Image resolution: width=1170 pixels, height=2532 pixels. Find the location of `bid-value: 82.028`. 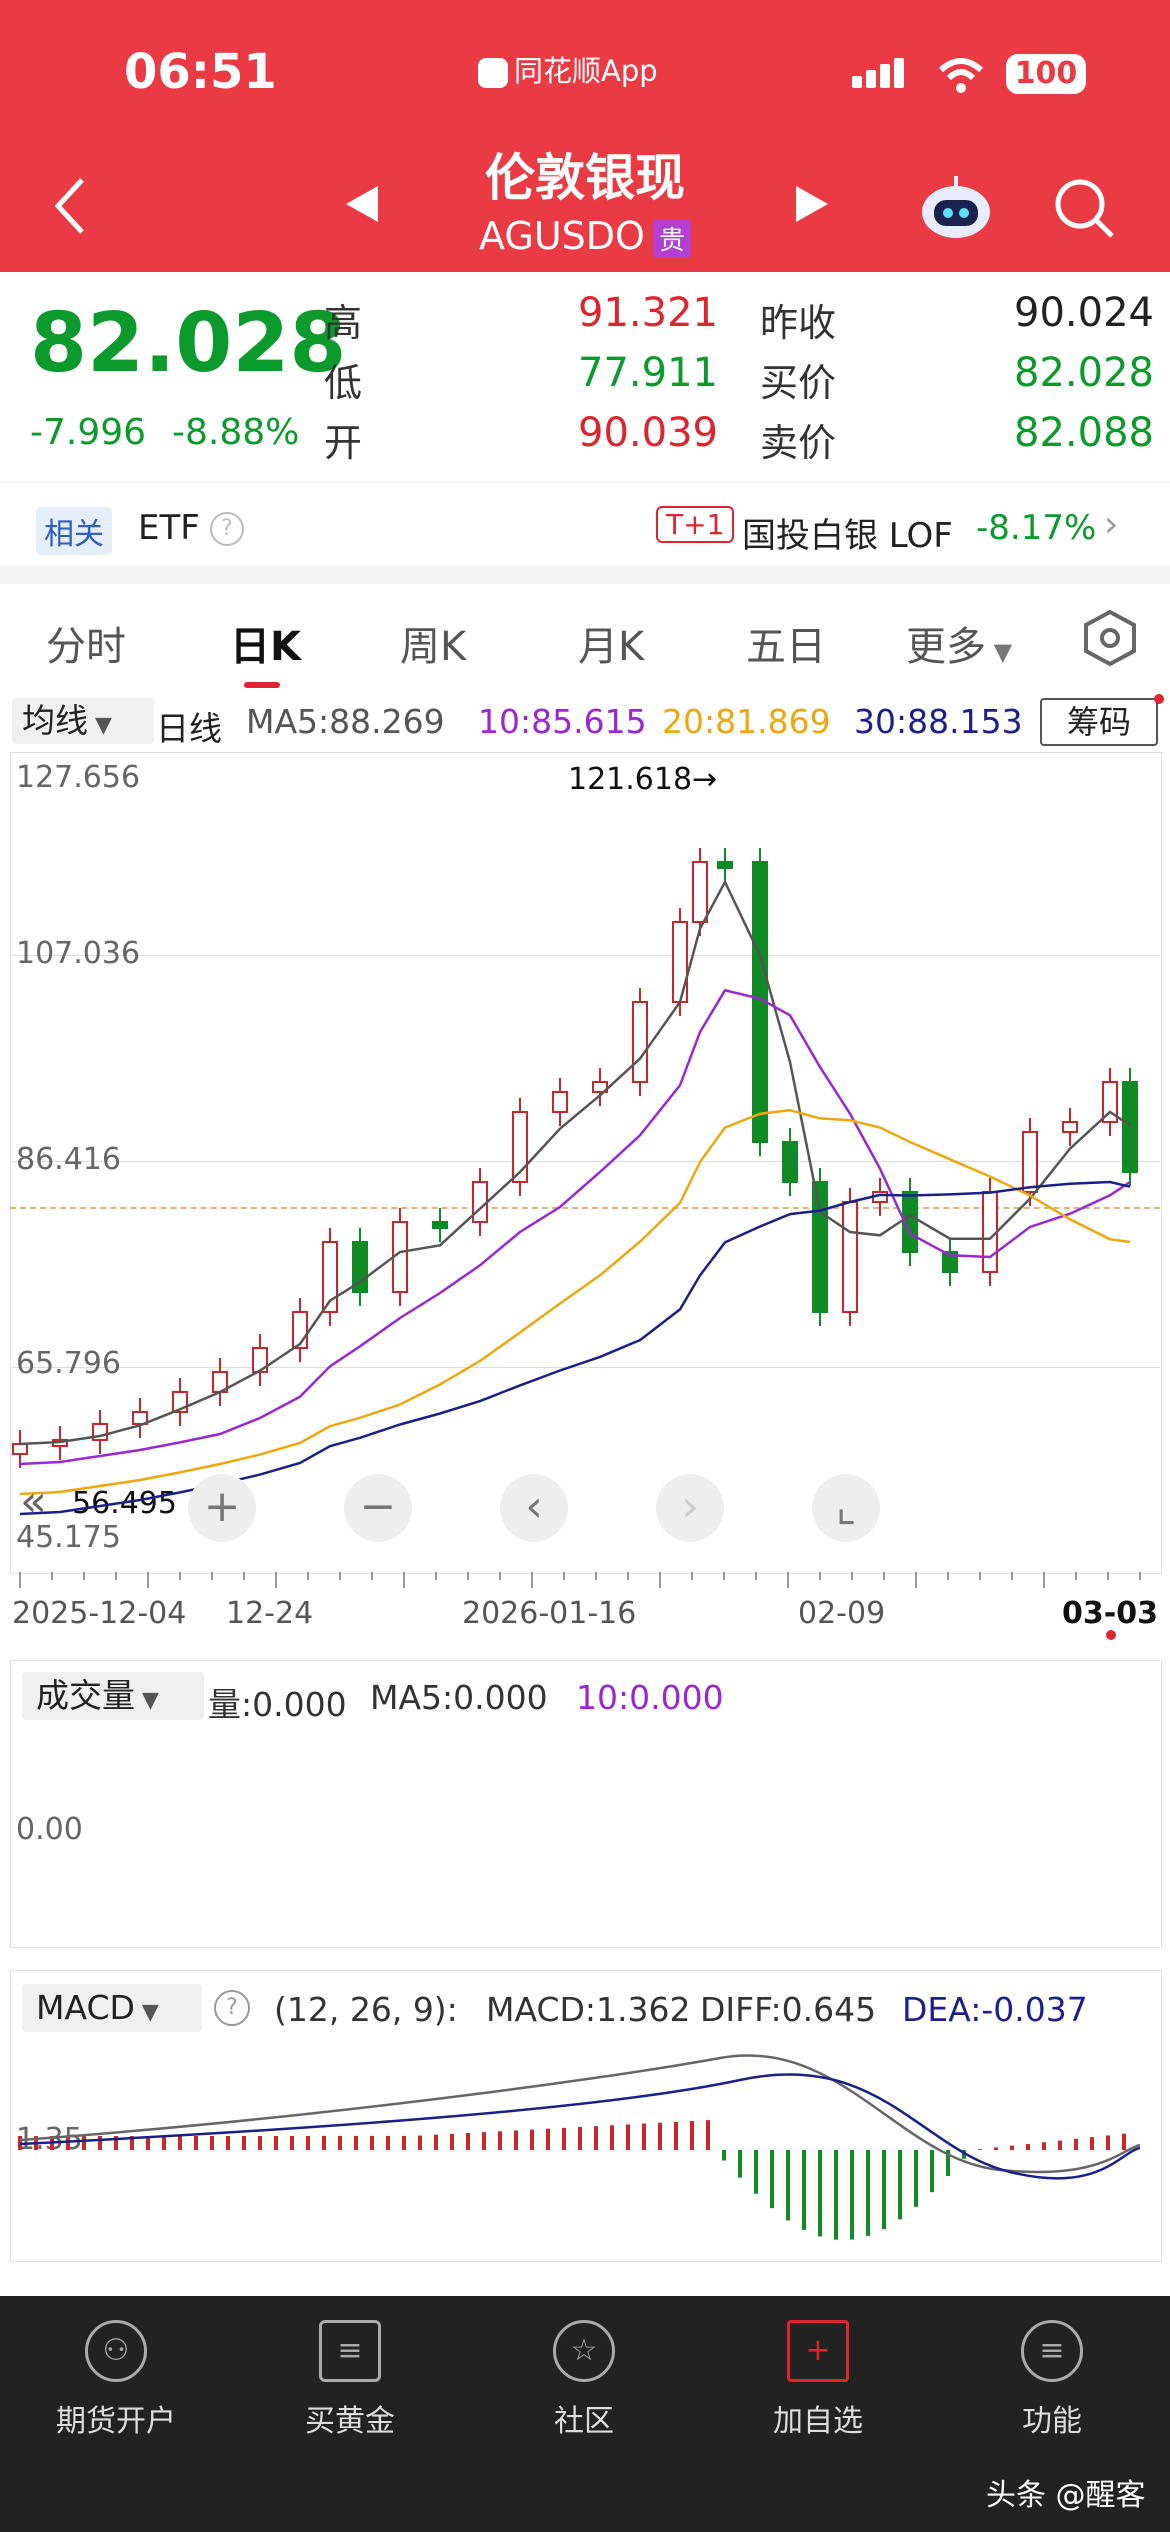

bid-value: 82.028 is located at coordinates (1084, 373).